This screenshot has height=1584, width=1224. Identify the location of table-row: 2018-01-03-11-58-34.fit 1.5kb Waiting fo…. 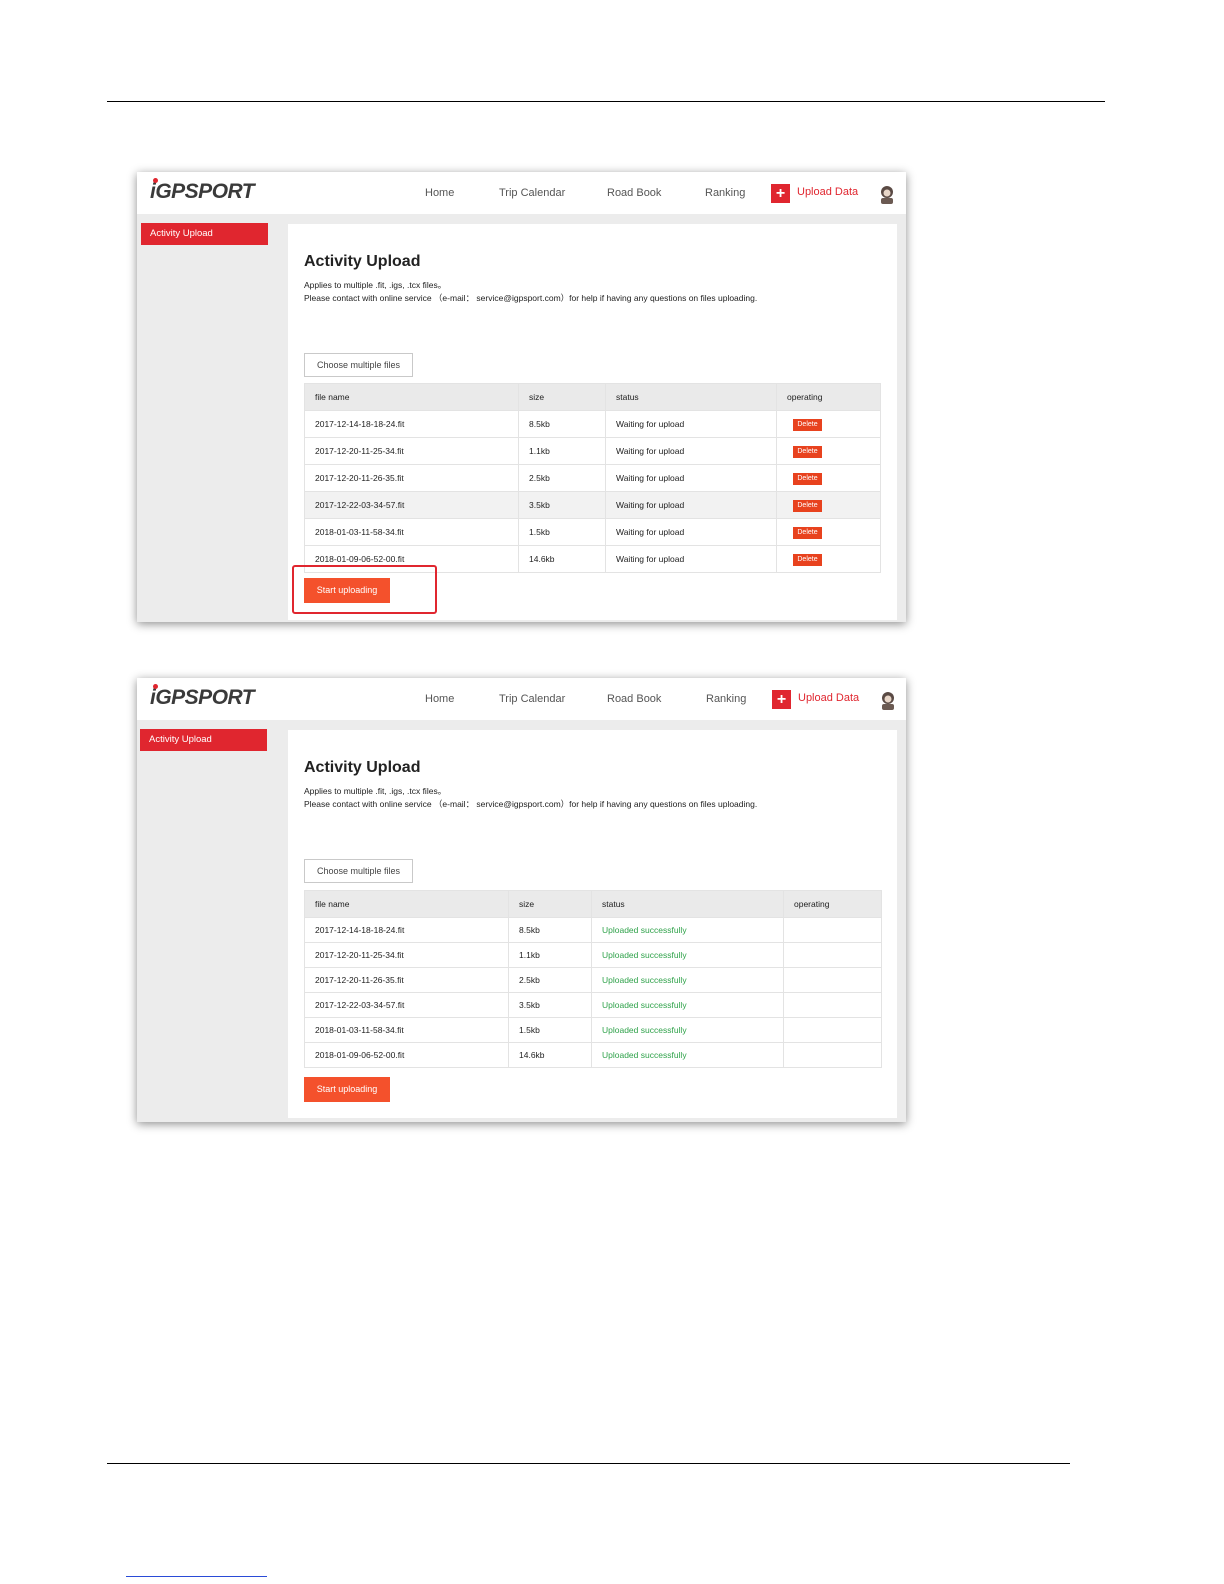
(592, 532).